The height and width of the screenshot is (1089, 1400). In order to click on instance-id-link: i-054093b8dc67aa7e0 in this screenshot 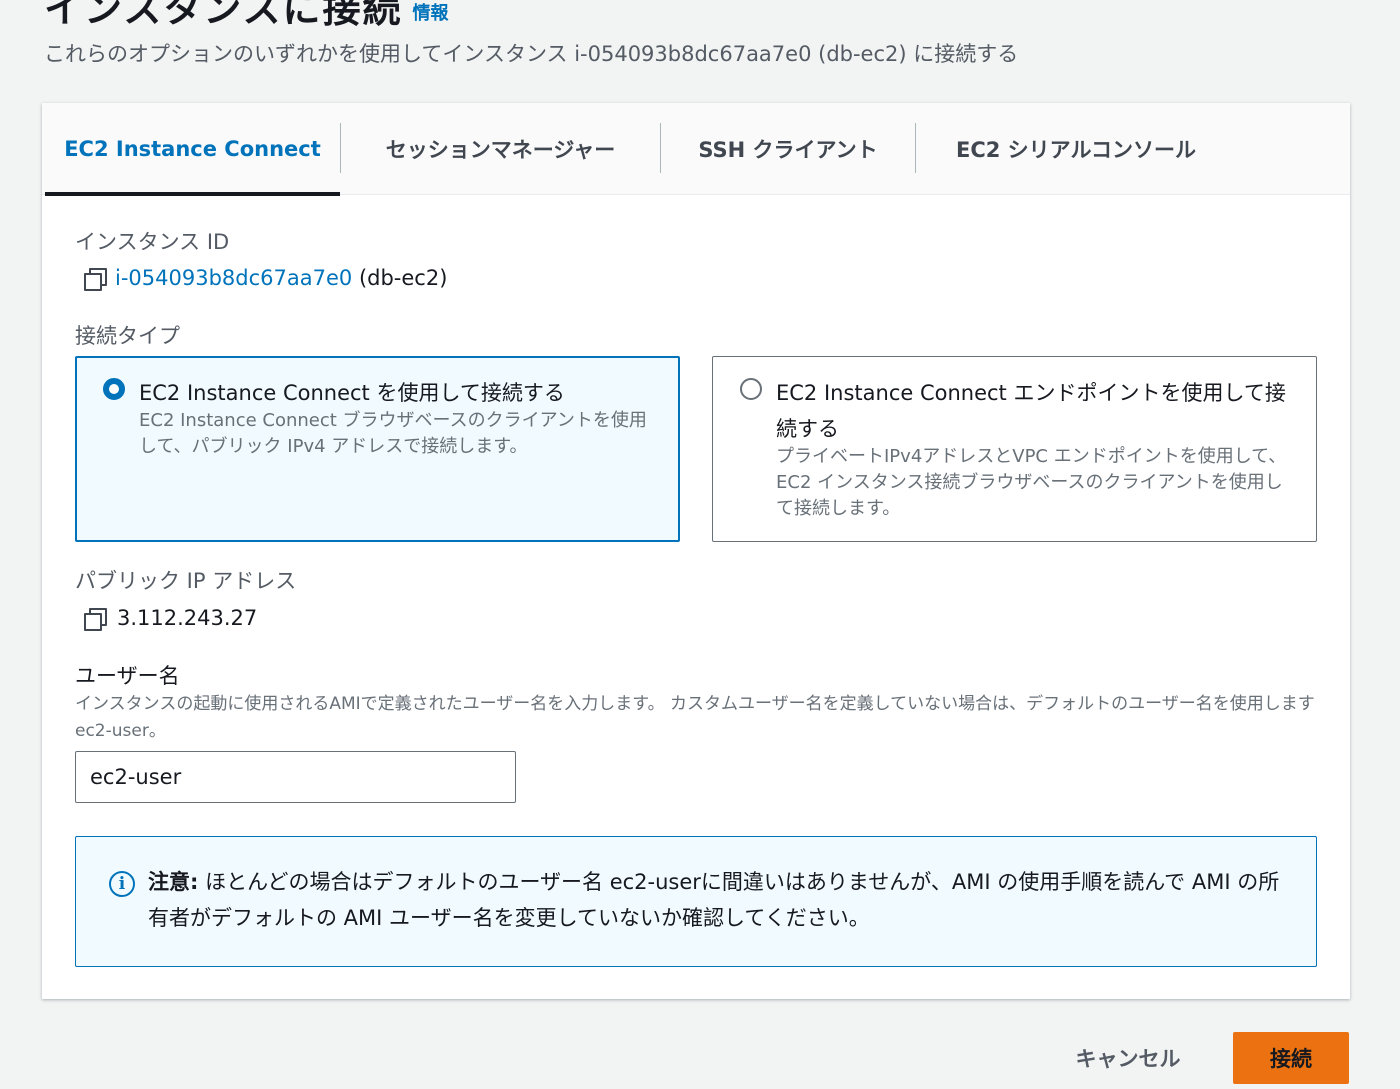, I will do `click(233, 278)`.